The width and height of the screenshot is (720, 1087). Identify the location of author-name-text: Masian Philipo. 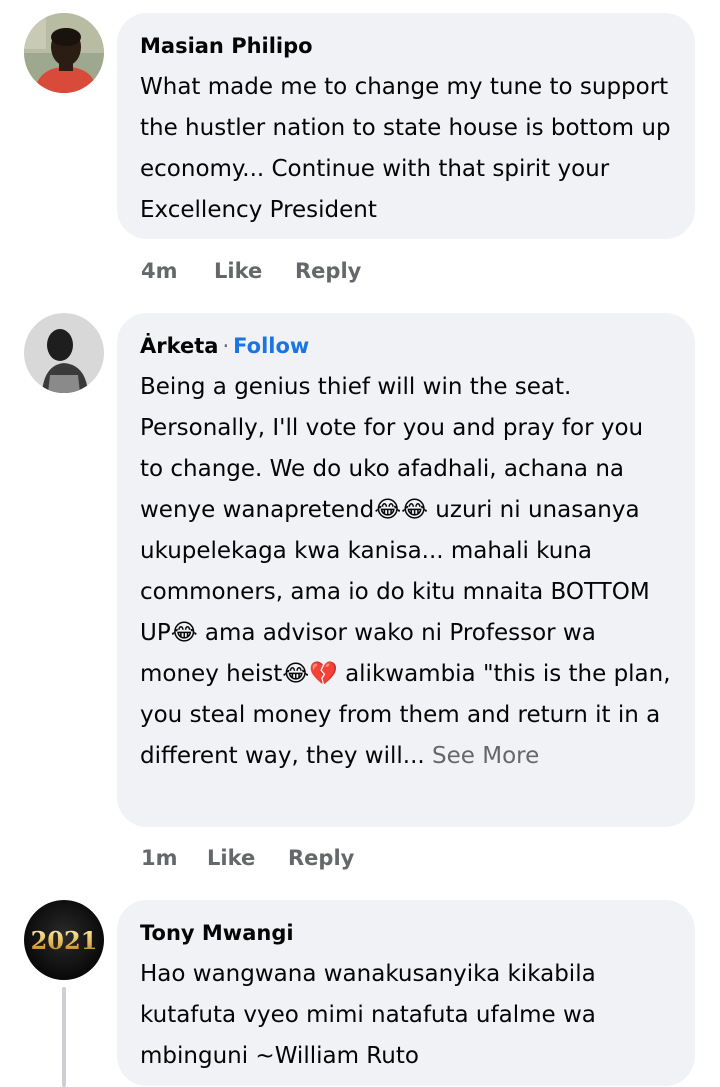
(226, 46).